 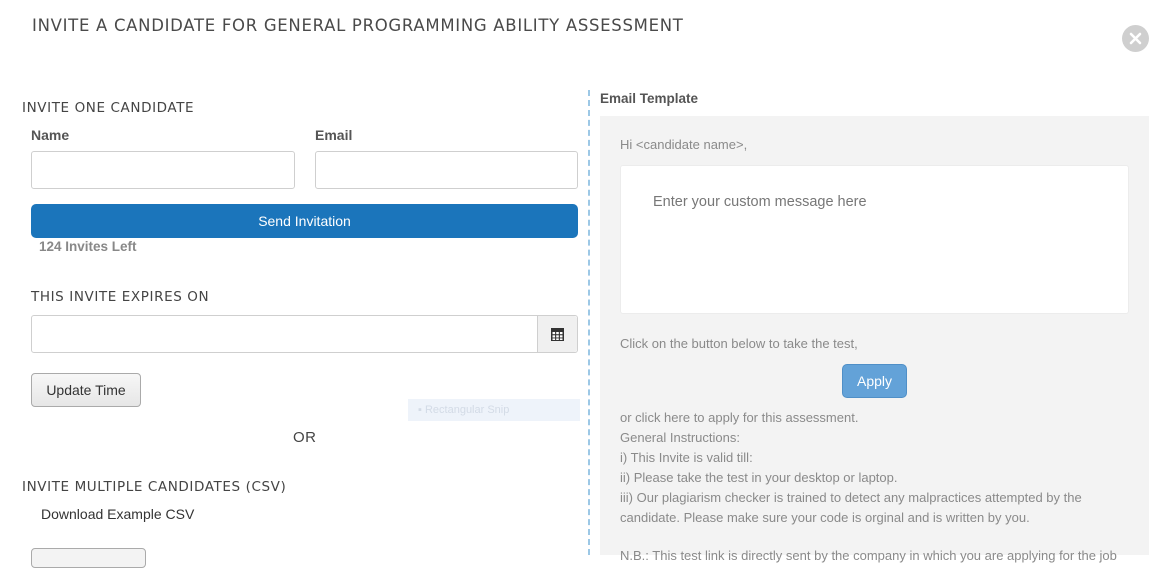 What do you see at coordinates (88, 558) in the screenshot?
I see `upload-csv-button` at bounding box center [88, 558].